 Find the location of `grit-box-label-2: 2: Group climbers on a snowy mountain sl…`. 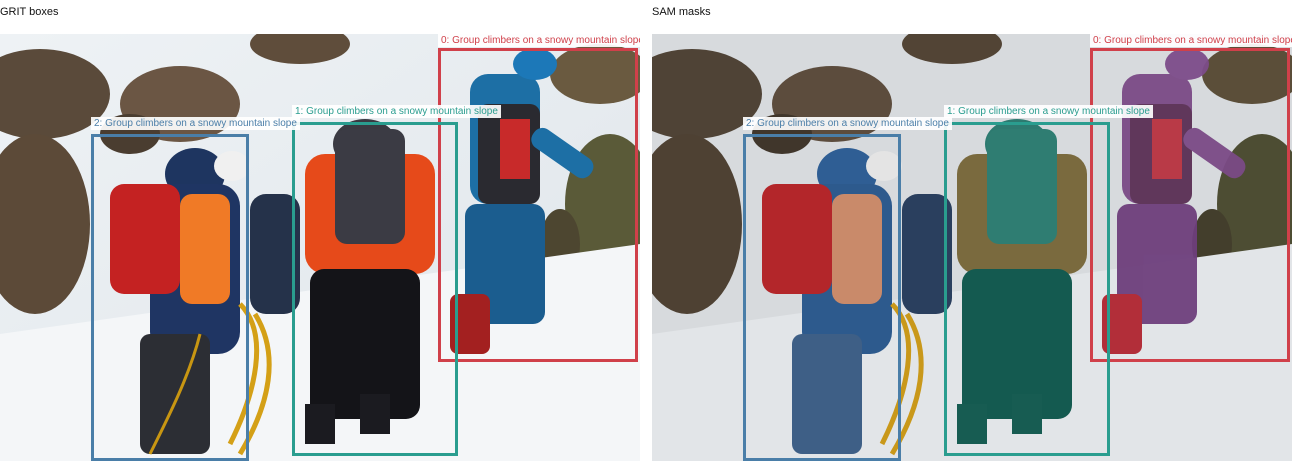

grit-box-label-2: 2: Group climbers on a snowy mountain sl… is located at coordinates (195, 123).